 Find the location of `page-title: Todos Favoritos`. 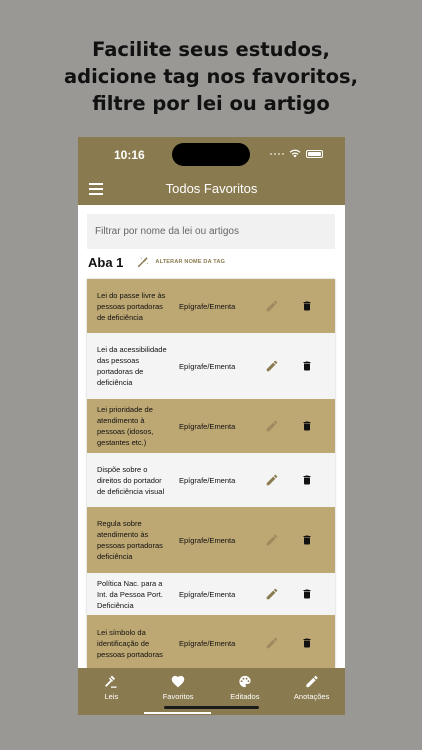

page-title: Todos Favoritos is located at coordinates (211, 188).